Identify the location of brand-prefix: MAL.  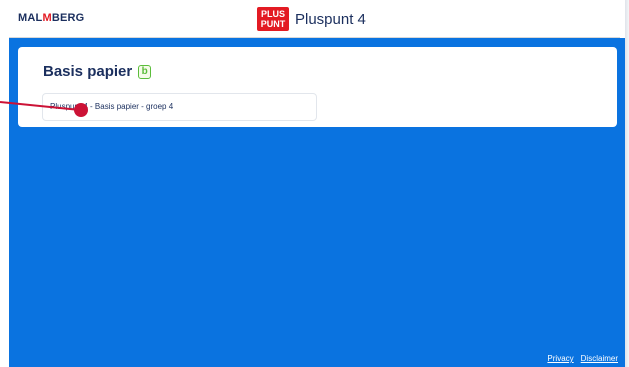
(30, 18).